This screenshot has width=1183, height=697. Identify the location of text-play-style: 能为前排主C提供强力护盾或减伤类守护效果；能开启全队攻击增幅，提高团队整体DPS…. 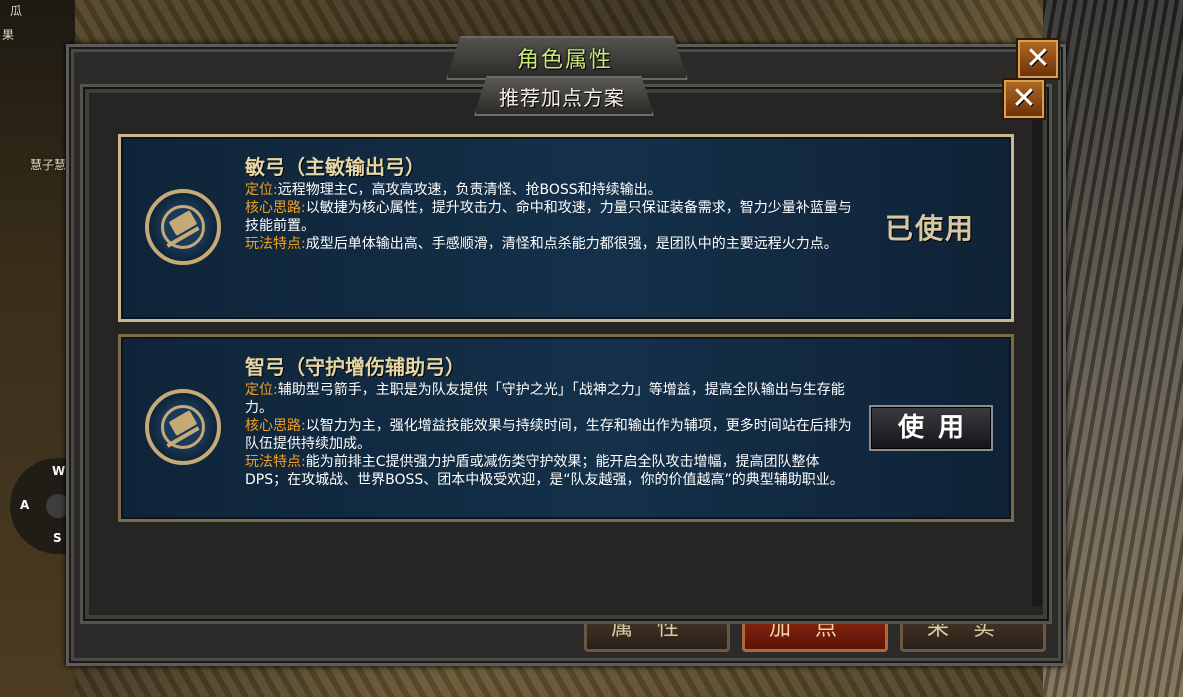
(544, 471).